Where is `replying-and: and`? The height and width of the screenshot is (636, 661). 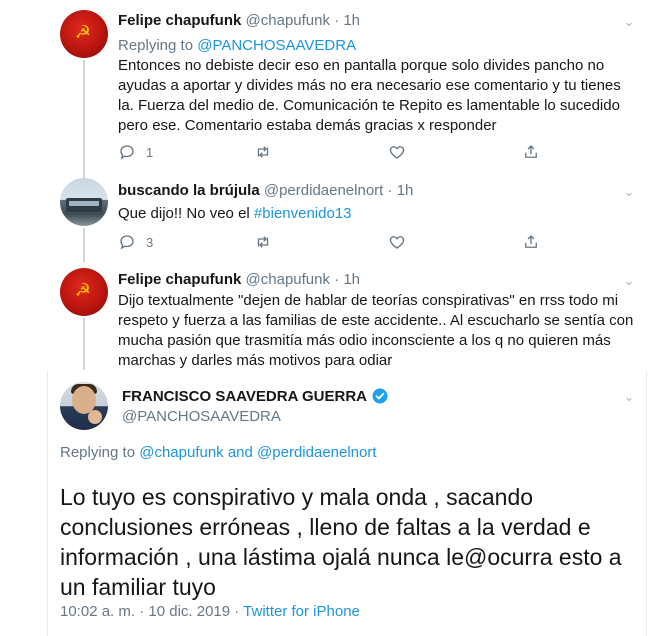
replying-and: and is located at coordinates (240, 452).